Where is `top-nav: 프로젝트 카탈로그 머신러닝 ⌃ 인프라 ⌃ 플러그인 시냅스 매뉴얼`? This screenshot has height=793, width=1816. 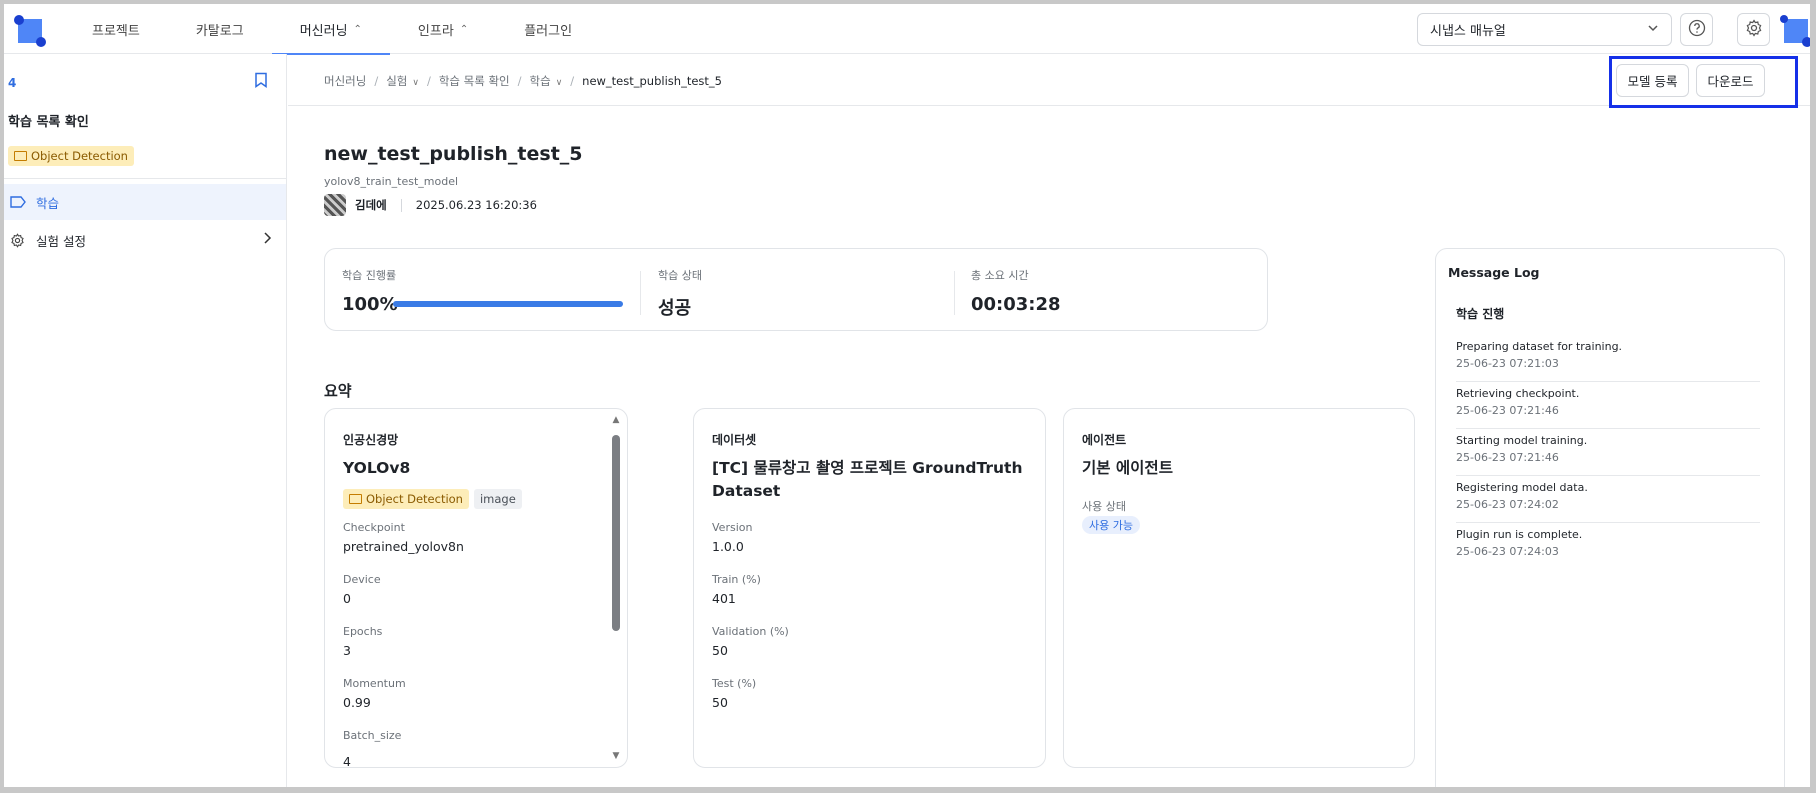
top-nav: 프로젝트 카탈로그 머신러닝 ⌃ 인프라 ⌃ 플러그인 시냅스 매뉴얼 is located at coordinates (907, 29).